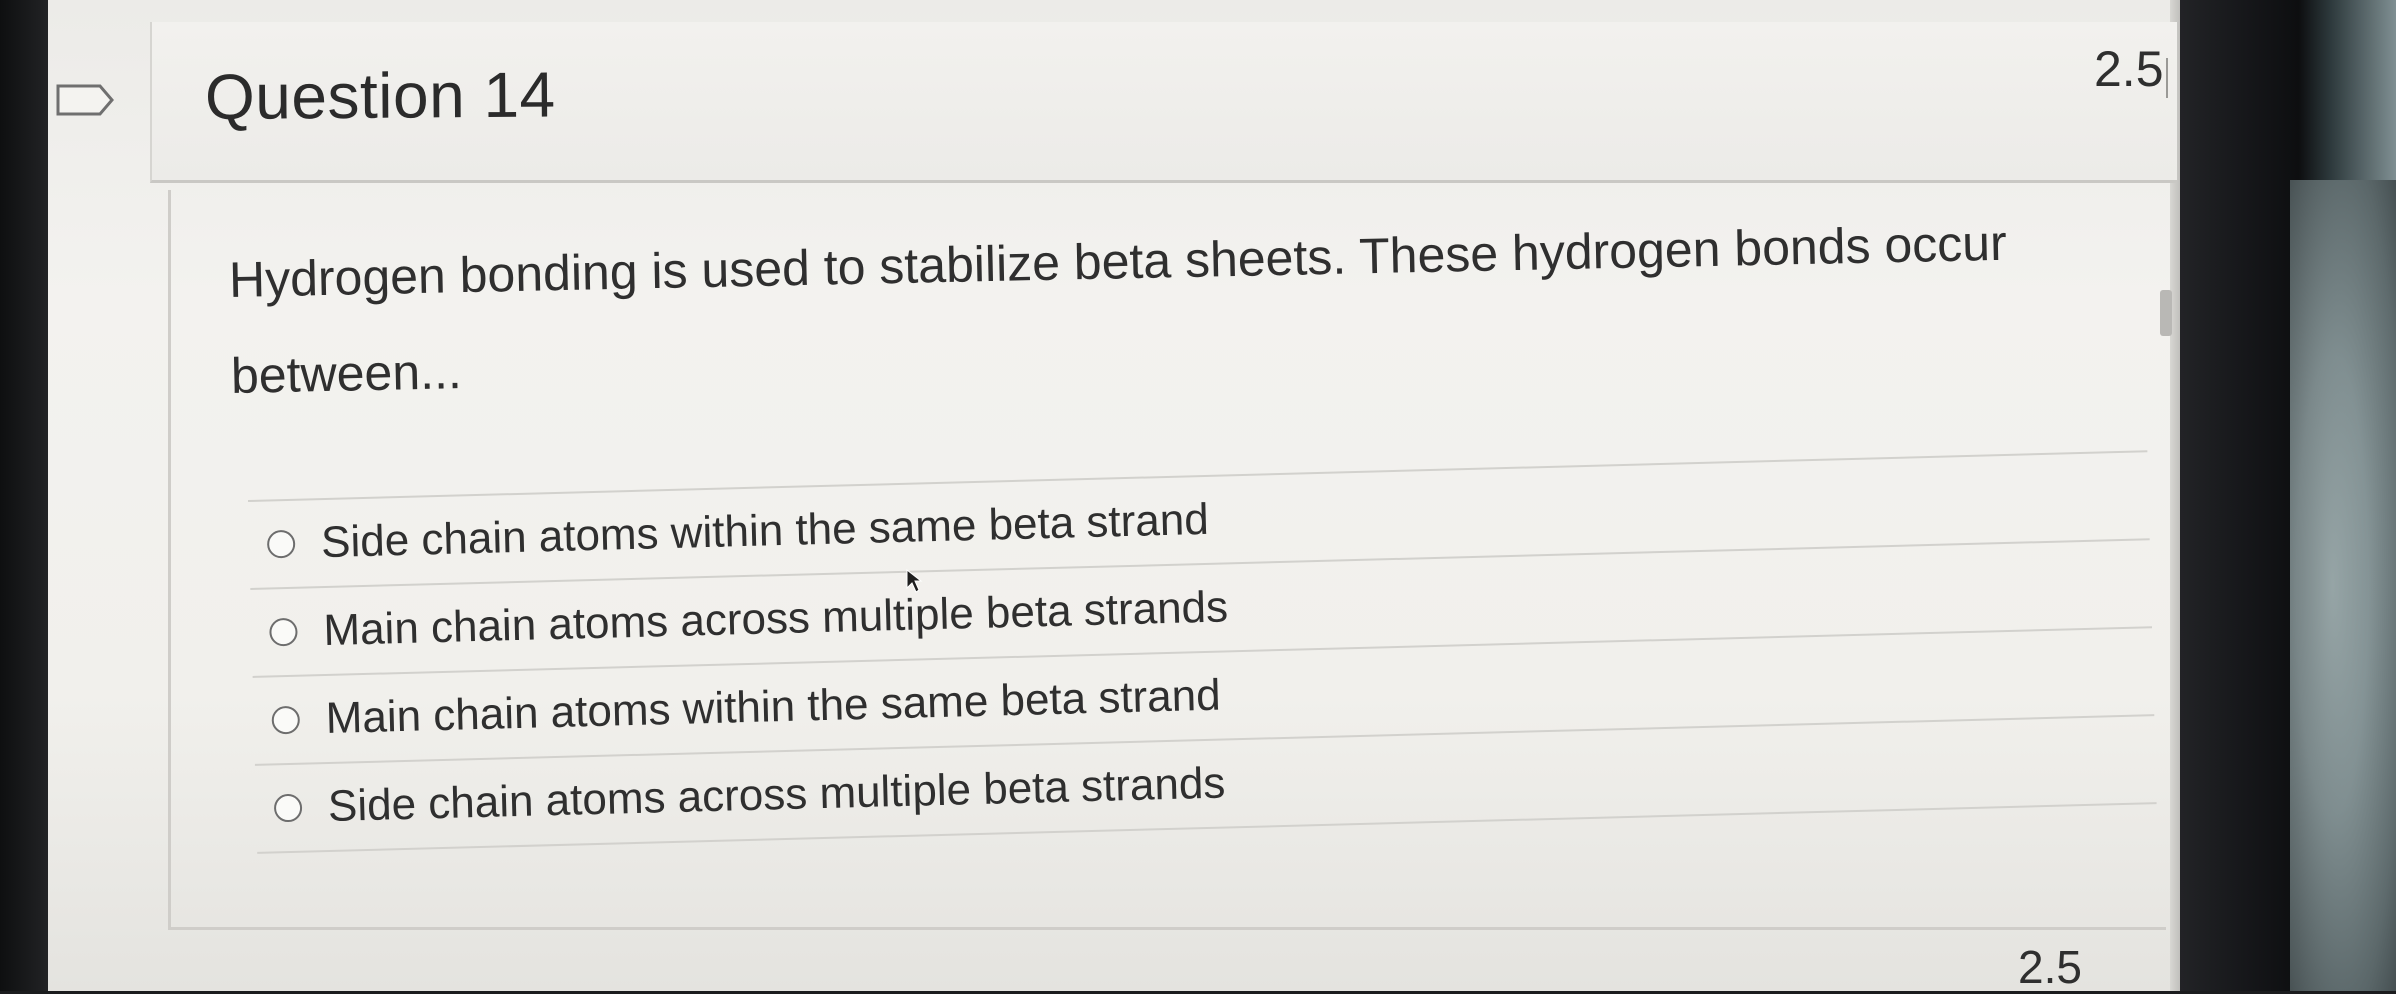 This screenshot has height=994, width=2396. What do you see at coordinates (2167, 78) in the screenshot?
I see `points-divider` at bounding box center [2167, 78].